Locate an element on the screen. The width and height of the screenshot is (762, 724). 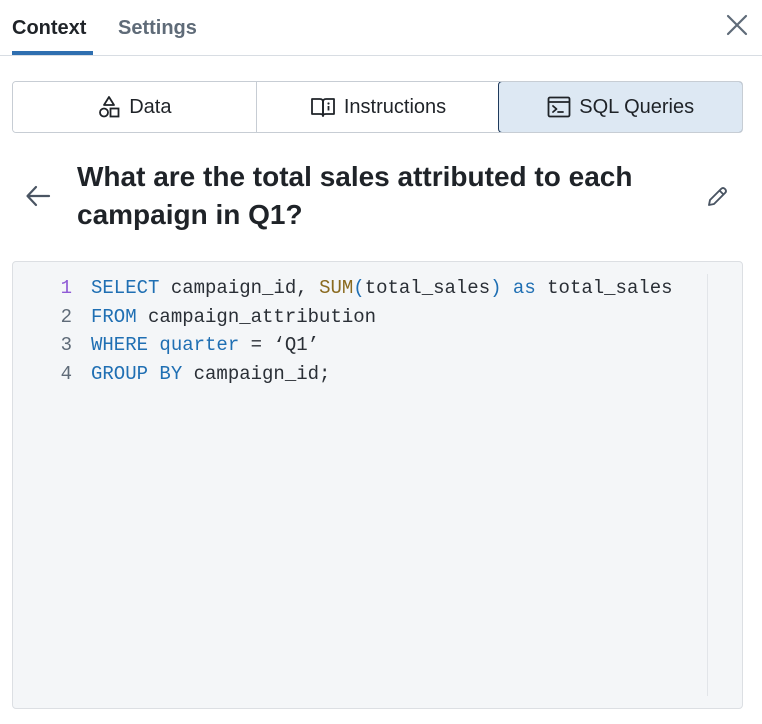
code-token: SELECT is located at coordinates (125, 288).